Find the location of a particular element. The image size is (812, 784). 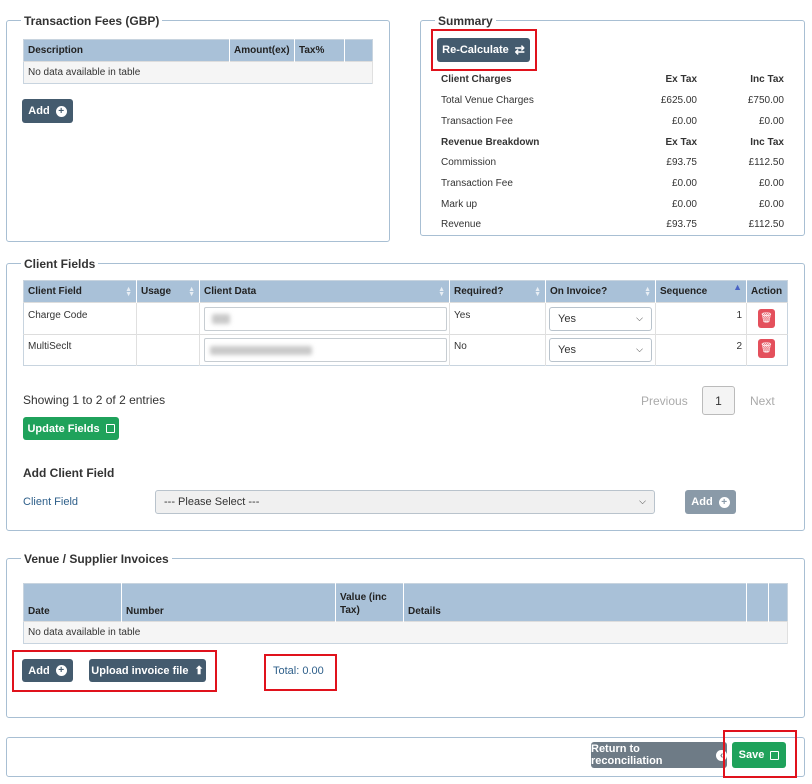

invoice-buttons-highlight is located at coordinates (114, 671).